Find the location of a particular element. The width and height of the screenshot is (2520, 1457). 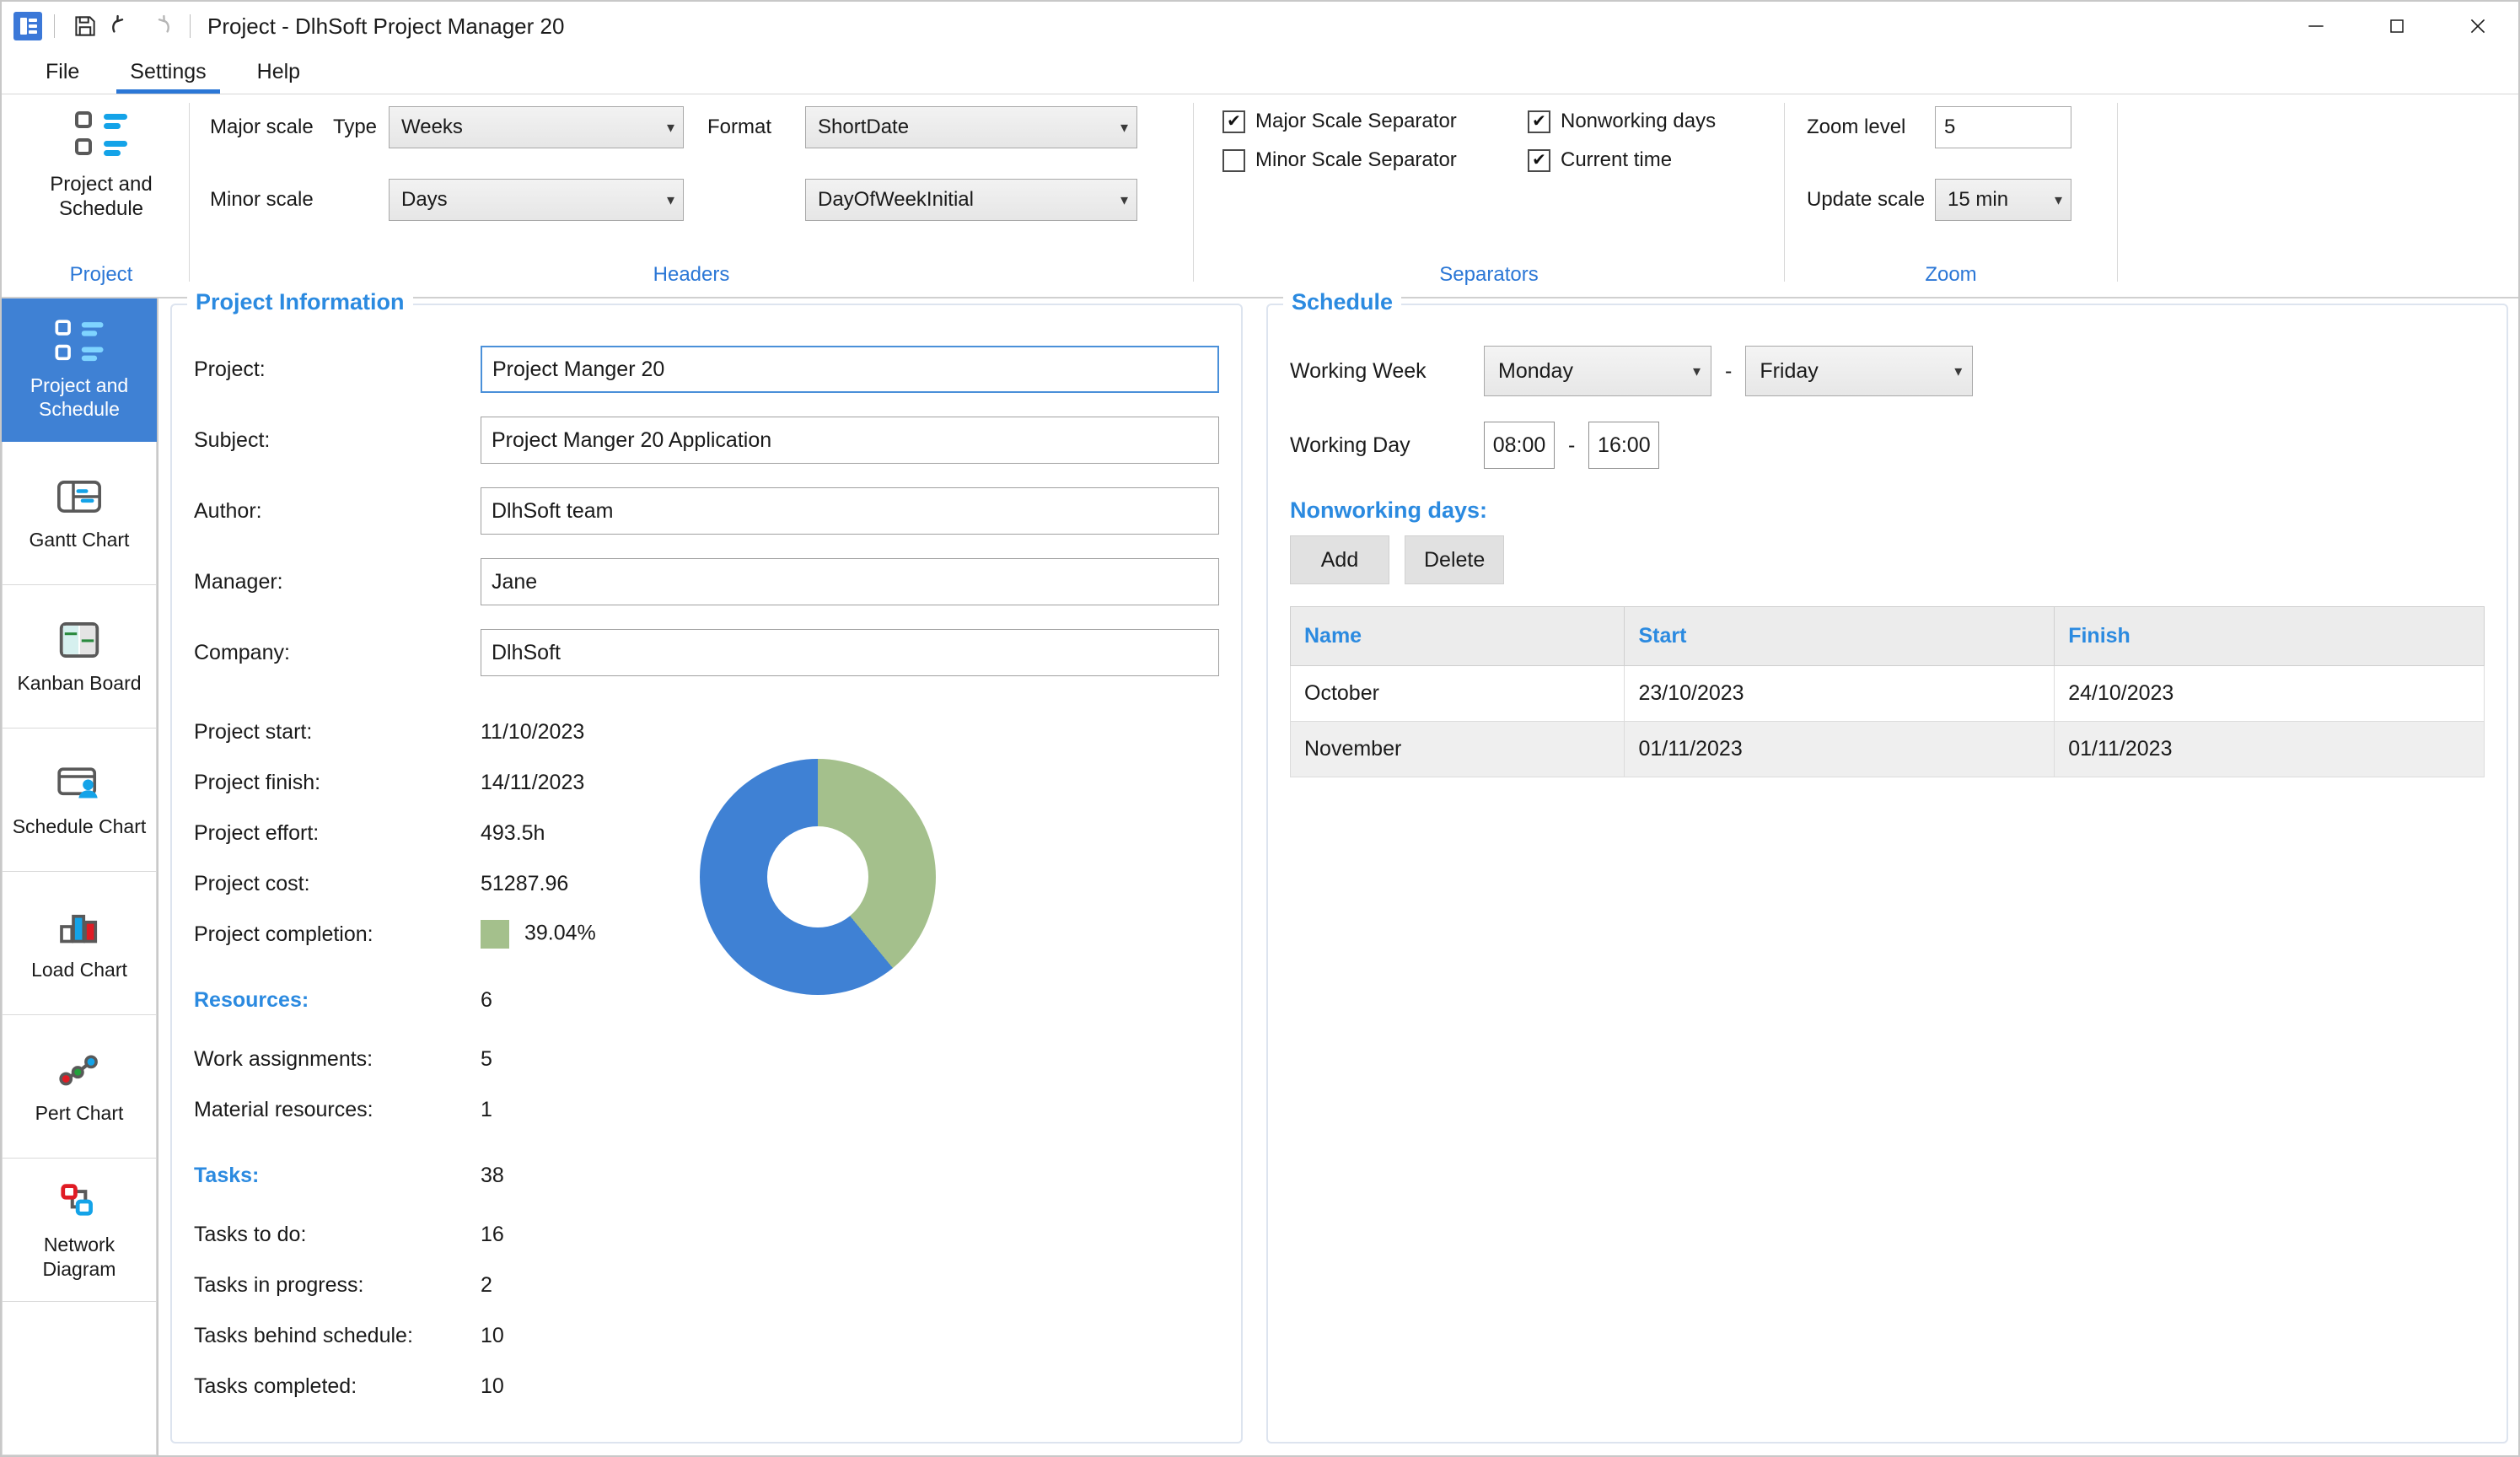

table-row: October 23/10/2023 24/10/2023 is located at coordinates (1887, 693).